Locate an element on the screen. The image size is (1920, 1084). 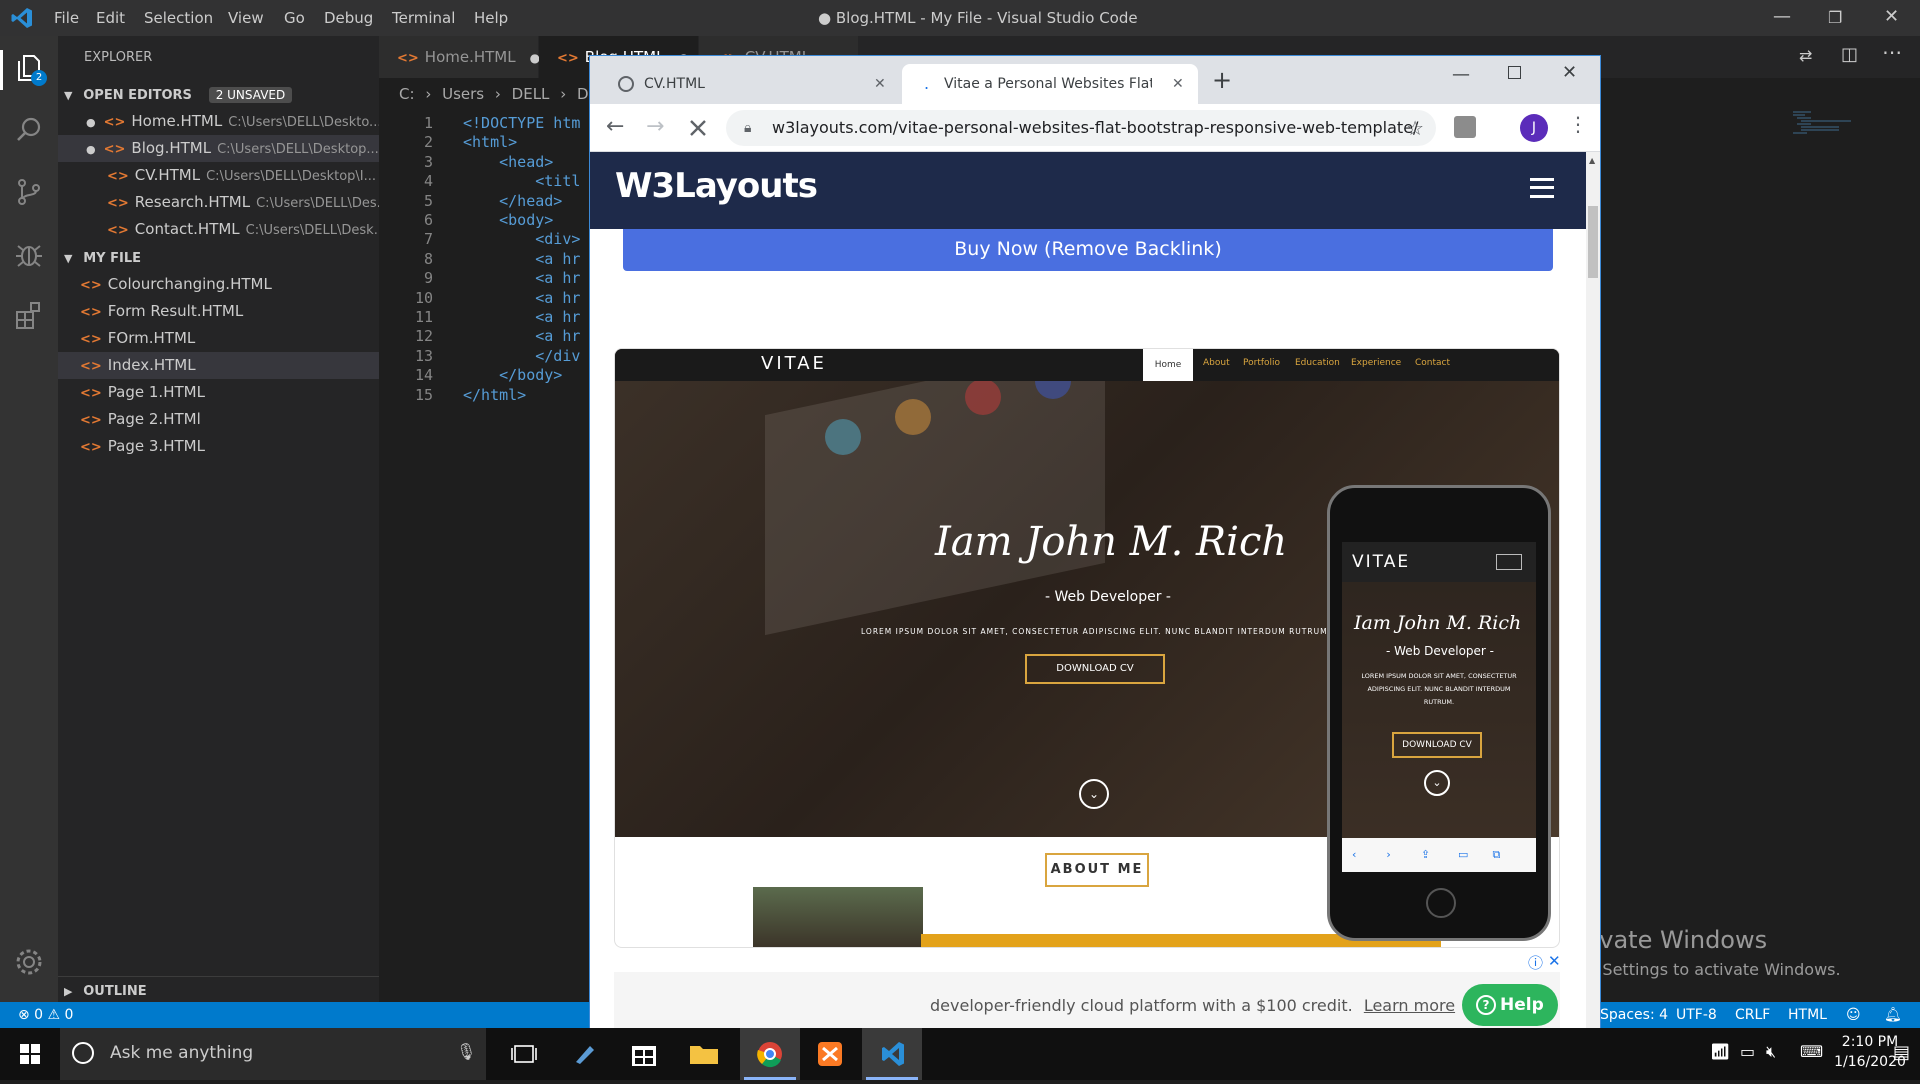
file-item: <> Page 1.HTML is located at coordinates (218, 392).